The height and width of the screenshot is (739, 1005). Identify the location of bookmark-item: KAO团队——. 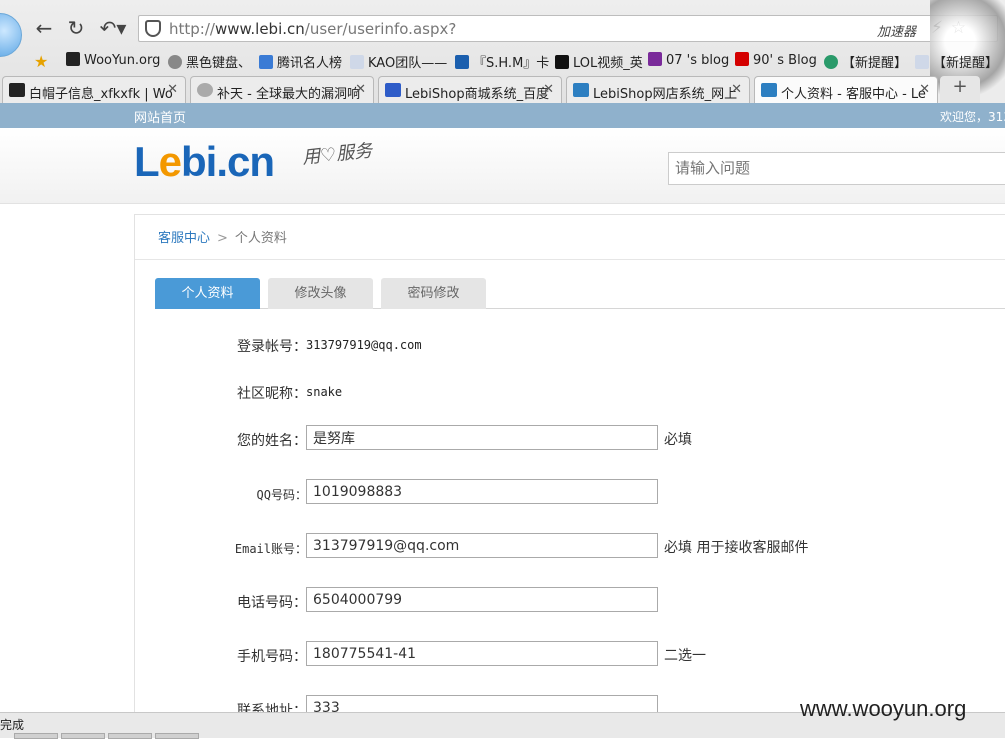
(398, 61).